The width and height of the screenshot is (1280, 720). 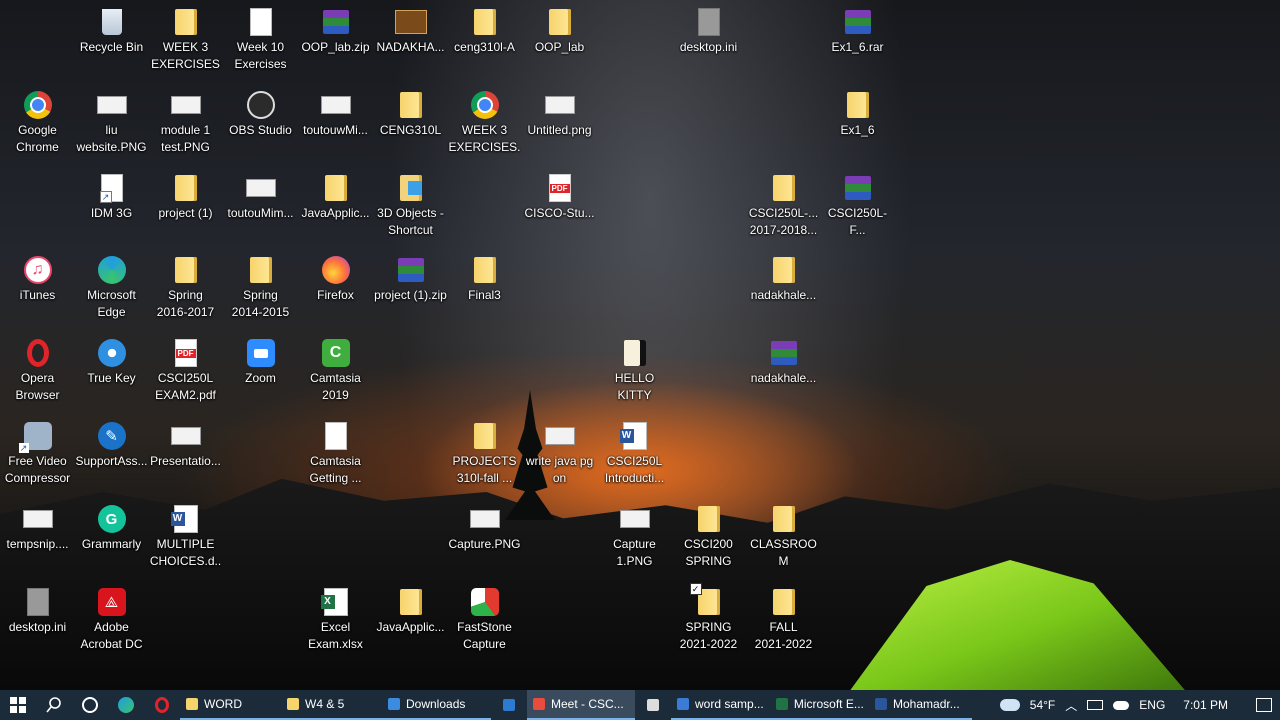 I want to click on desktop-icon: True Key, so click(x=111, y=362).